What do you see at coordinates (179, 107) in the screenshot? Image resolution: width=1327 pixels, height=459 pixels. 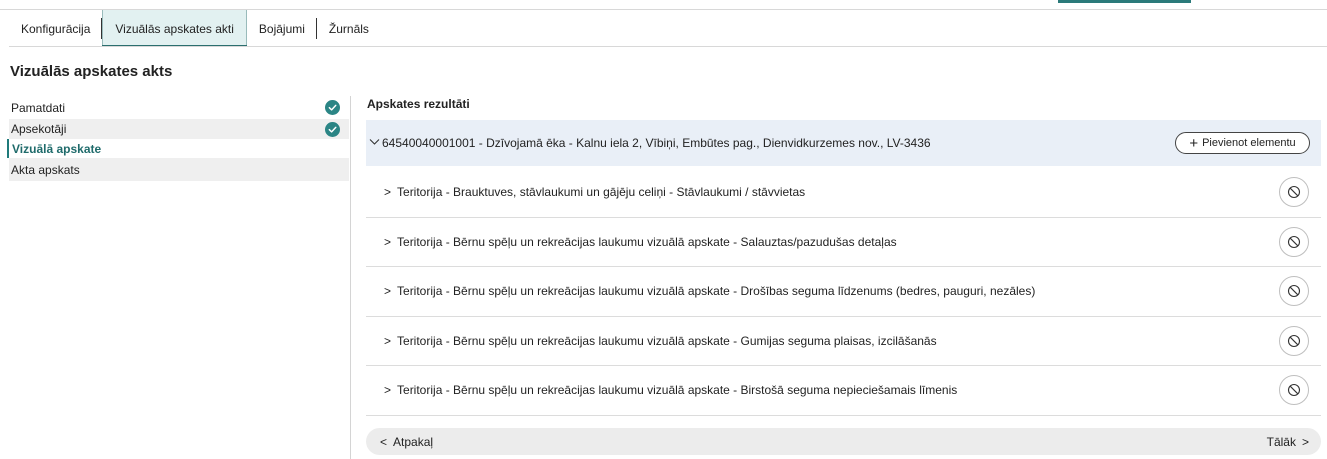 I see `sidebar-item-pamatdati: Pamatdati` at bounding box center [179, 107].